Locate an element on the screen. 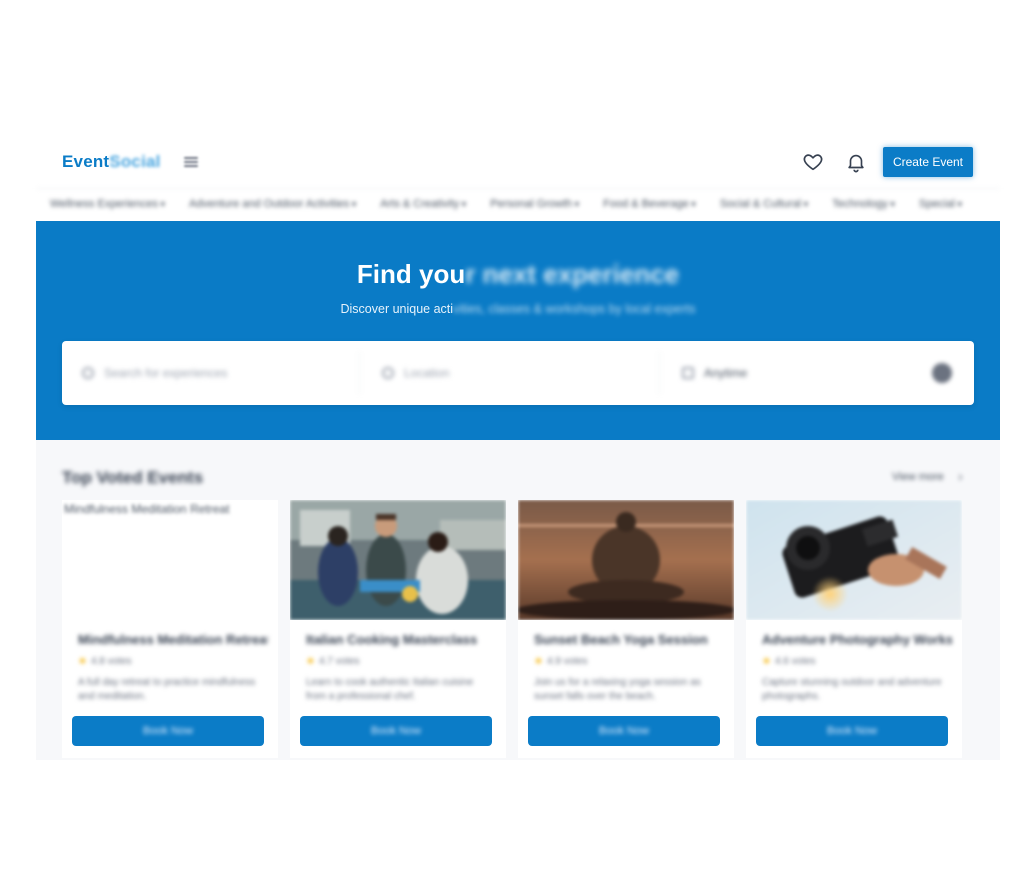  category-item: Adventure and Outdoor Activities is located at coordinates (272, 204).